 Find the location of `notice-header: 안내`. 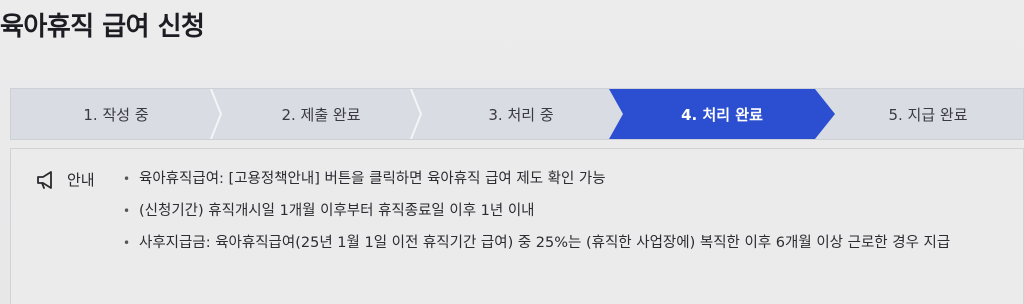

notice-header: 안내 is located at coordinates (65, 179).